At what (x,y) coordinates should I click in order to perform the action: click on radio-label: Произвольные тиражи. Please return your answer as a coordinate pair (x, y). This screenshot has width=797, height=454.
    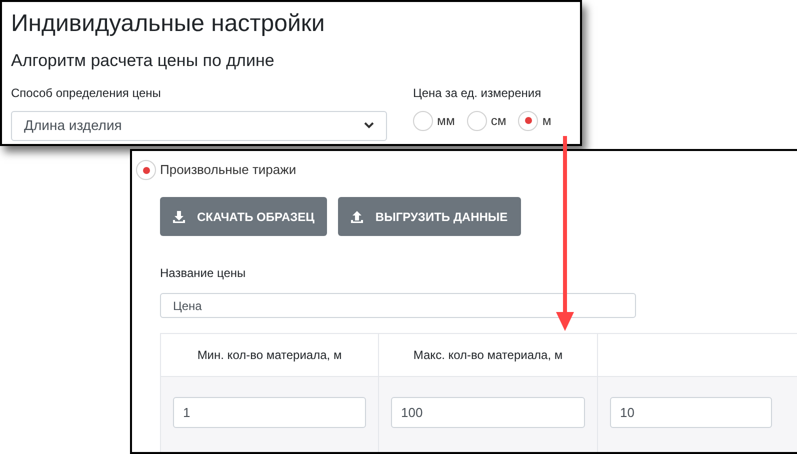
    Looking at the image, I should click on (228, 170).